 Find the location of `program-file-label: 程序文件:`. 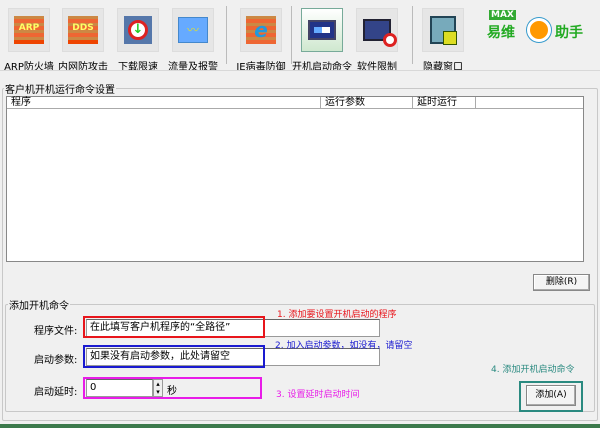

program-file-label: 程序文件: is located at coordinates (56, 331).